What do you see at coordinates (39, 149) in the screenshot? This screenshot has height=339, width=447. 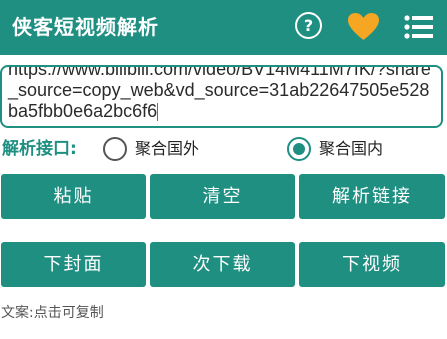 I see `interface-label: 解析接口:` at bounding box center [39, 149].